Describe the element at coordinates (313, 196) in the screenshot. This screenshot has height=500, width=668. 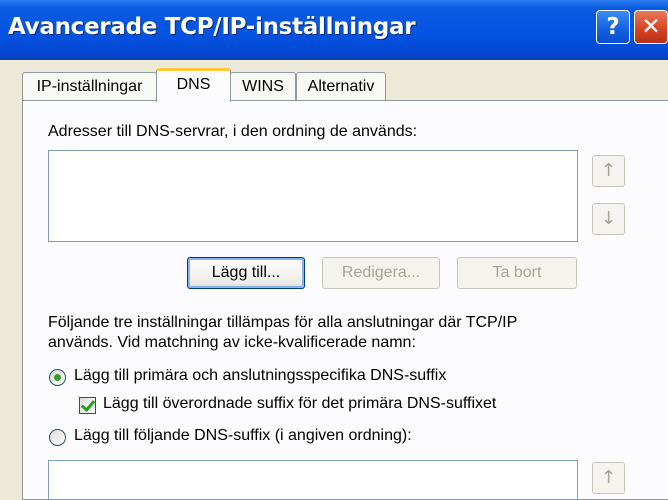
I see `dns-server-list` at that location.